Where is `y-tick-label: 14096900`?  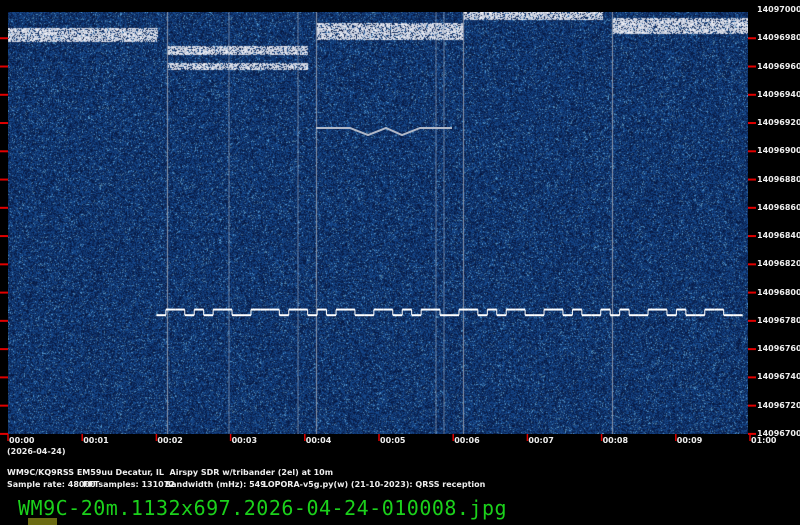
y-tick-label: 14096900 is located at coordinates (778, 151).